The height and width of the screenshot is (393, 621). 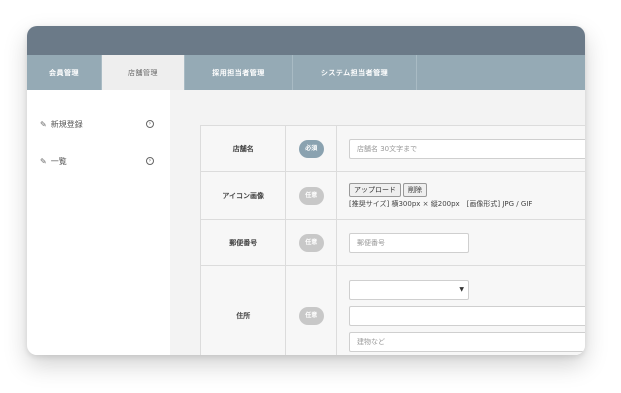 I want to click on sidebar-item-list: ✎ 一覧 ›, so click(x=98, y=161).